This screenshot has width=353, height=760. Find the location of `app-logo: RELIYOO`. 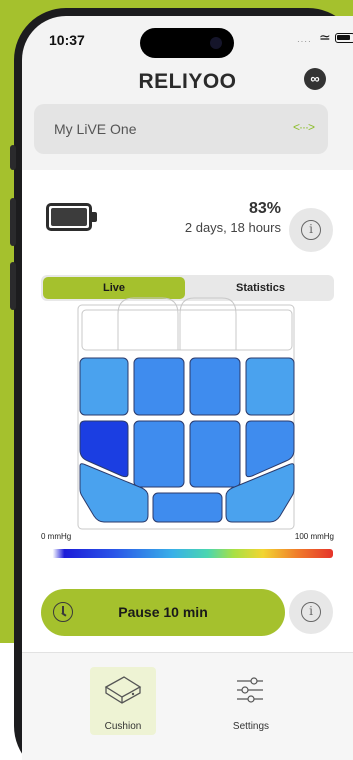

app-logo: RELIYOO is located at coordinates (187, 81).